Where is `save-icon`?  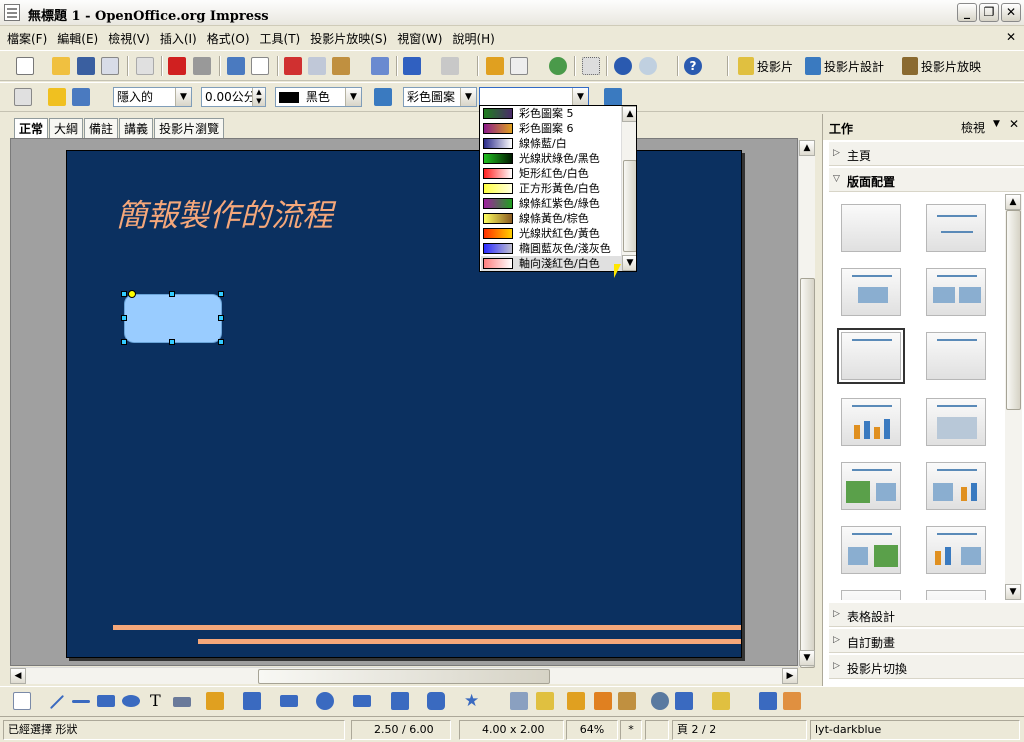
save-icon is located at coordinates (86, 66).